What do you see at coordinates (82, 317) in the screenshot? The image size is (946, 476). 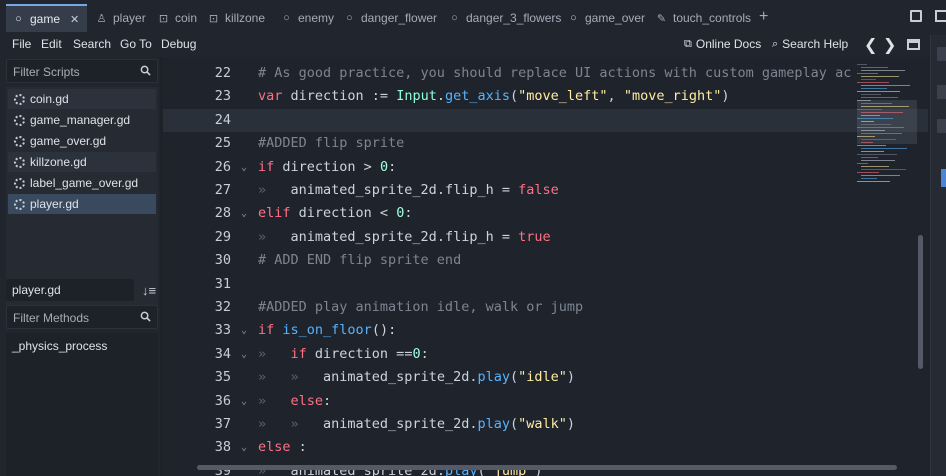 I see `filter-methods-input: Filter Methods` at bounding box center [82, 317].